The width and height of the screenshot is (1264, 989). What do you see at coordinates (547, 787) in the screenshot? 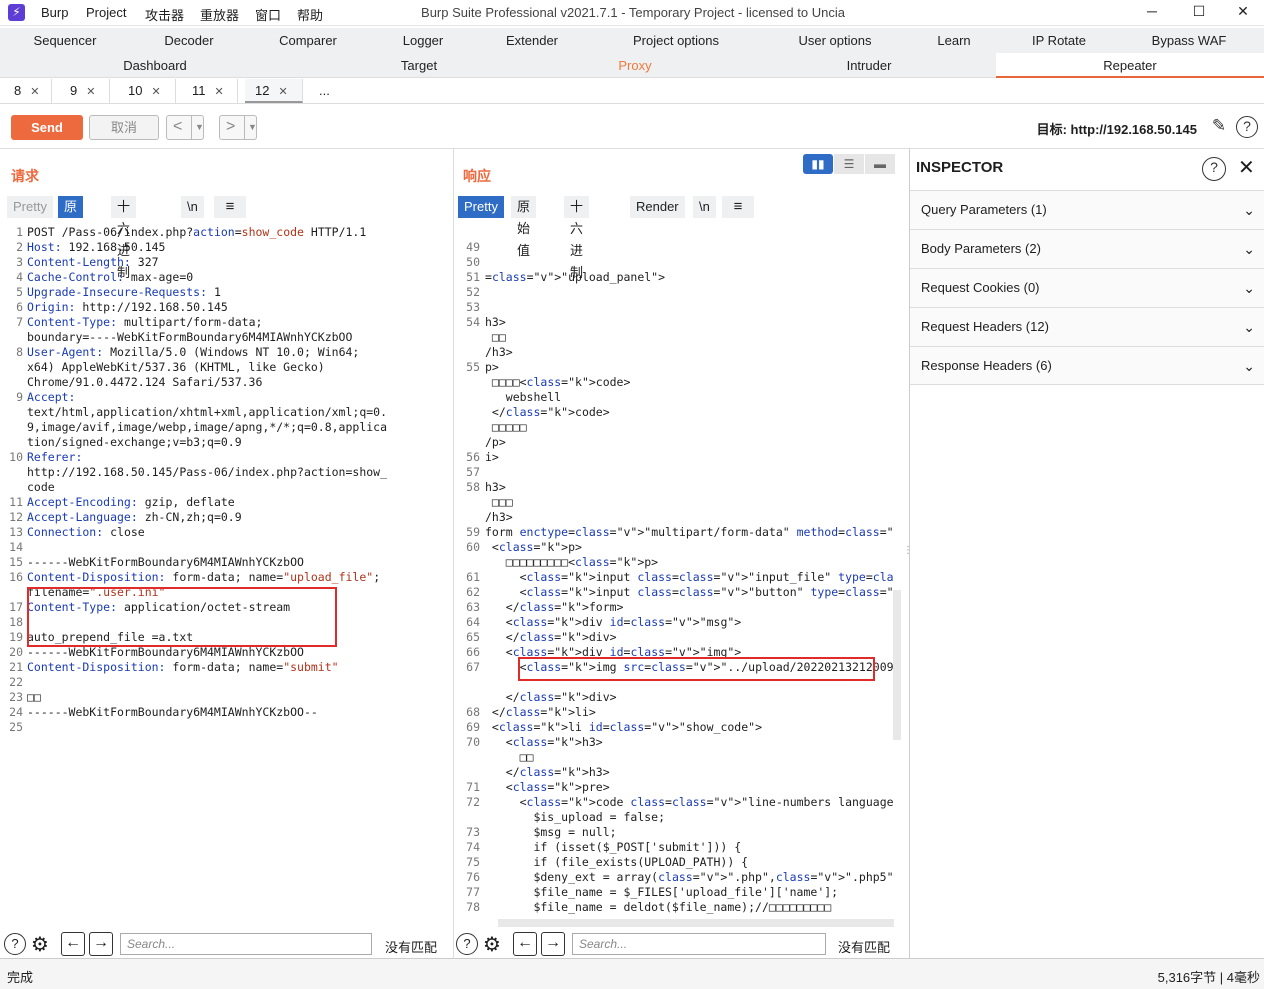
I see `code-text: <class="k">pre>` at bounding box center [547, 787].